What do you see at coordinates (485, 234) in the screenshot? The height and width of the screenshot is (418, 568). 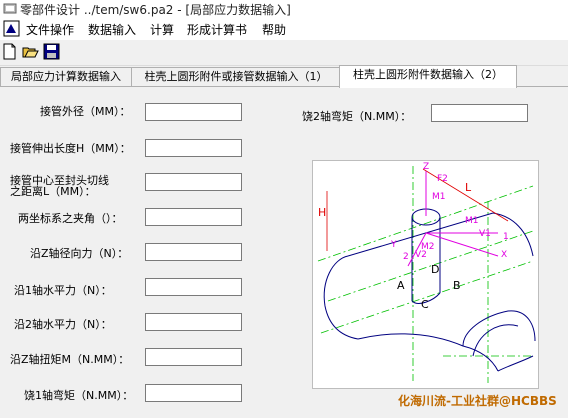 I see `force-V1-label: V1` at bounding box center [485, 234].